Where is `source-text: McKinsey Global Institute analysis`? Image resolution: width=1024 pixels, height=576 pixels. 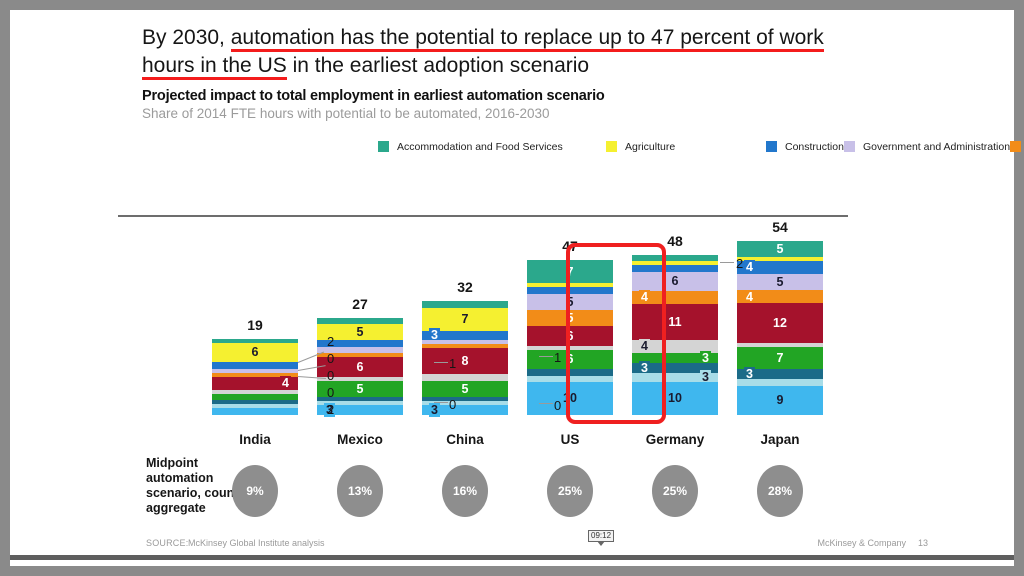
source-text: McKinsey Global Institute analysis is located at coordinates (256, 543).